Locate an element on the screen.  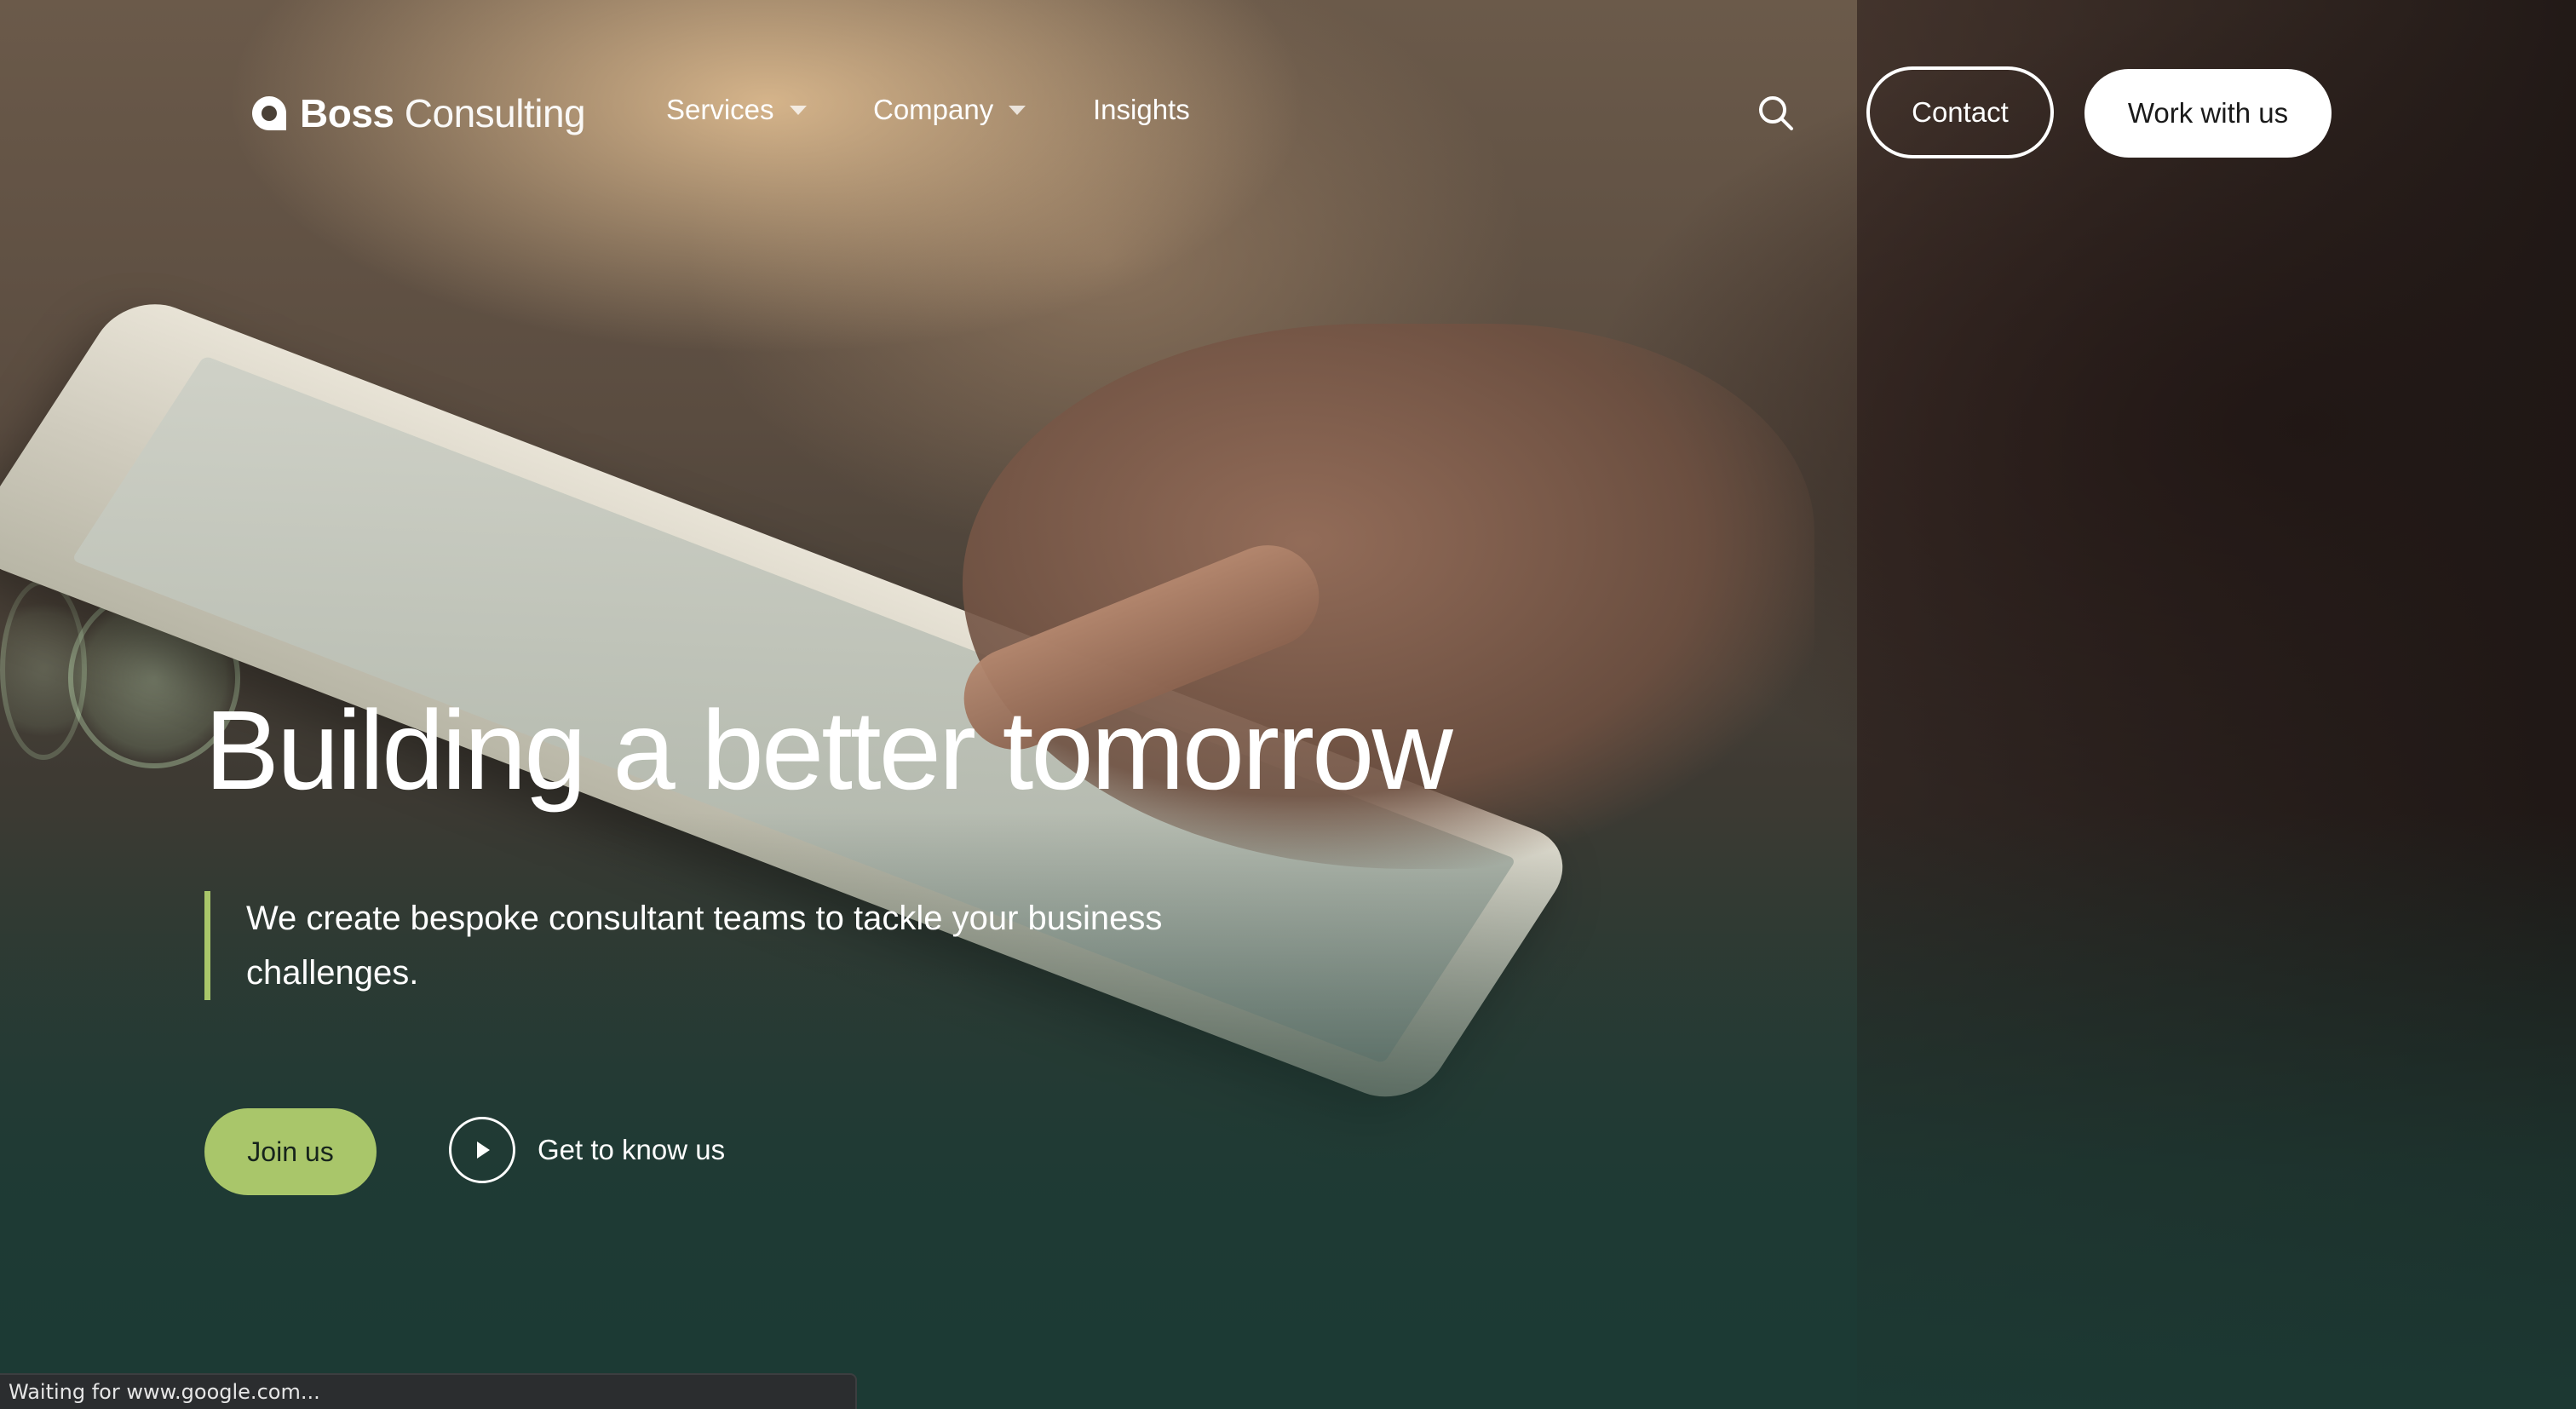
nav-item-label: Insights is located at coordinates (1142, 109).